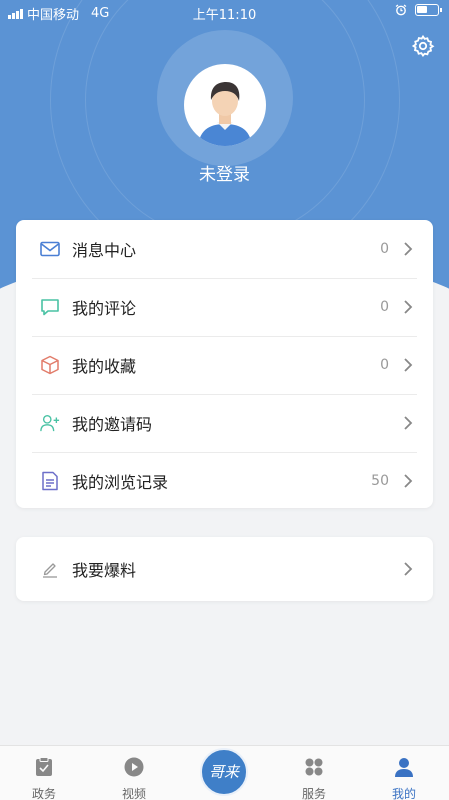  Describe the element at coordinates (50, 307) in the screenshot. I see `comment-icon` at that location.